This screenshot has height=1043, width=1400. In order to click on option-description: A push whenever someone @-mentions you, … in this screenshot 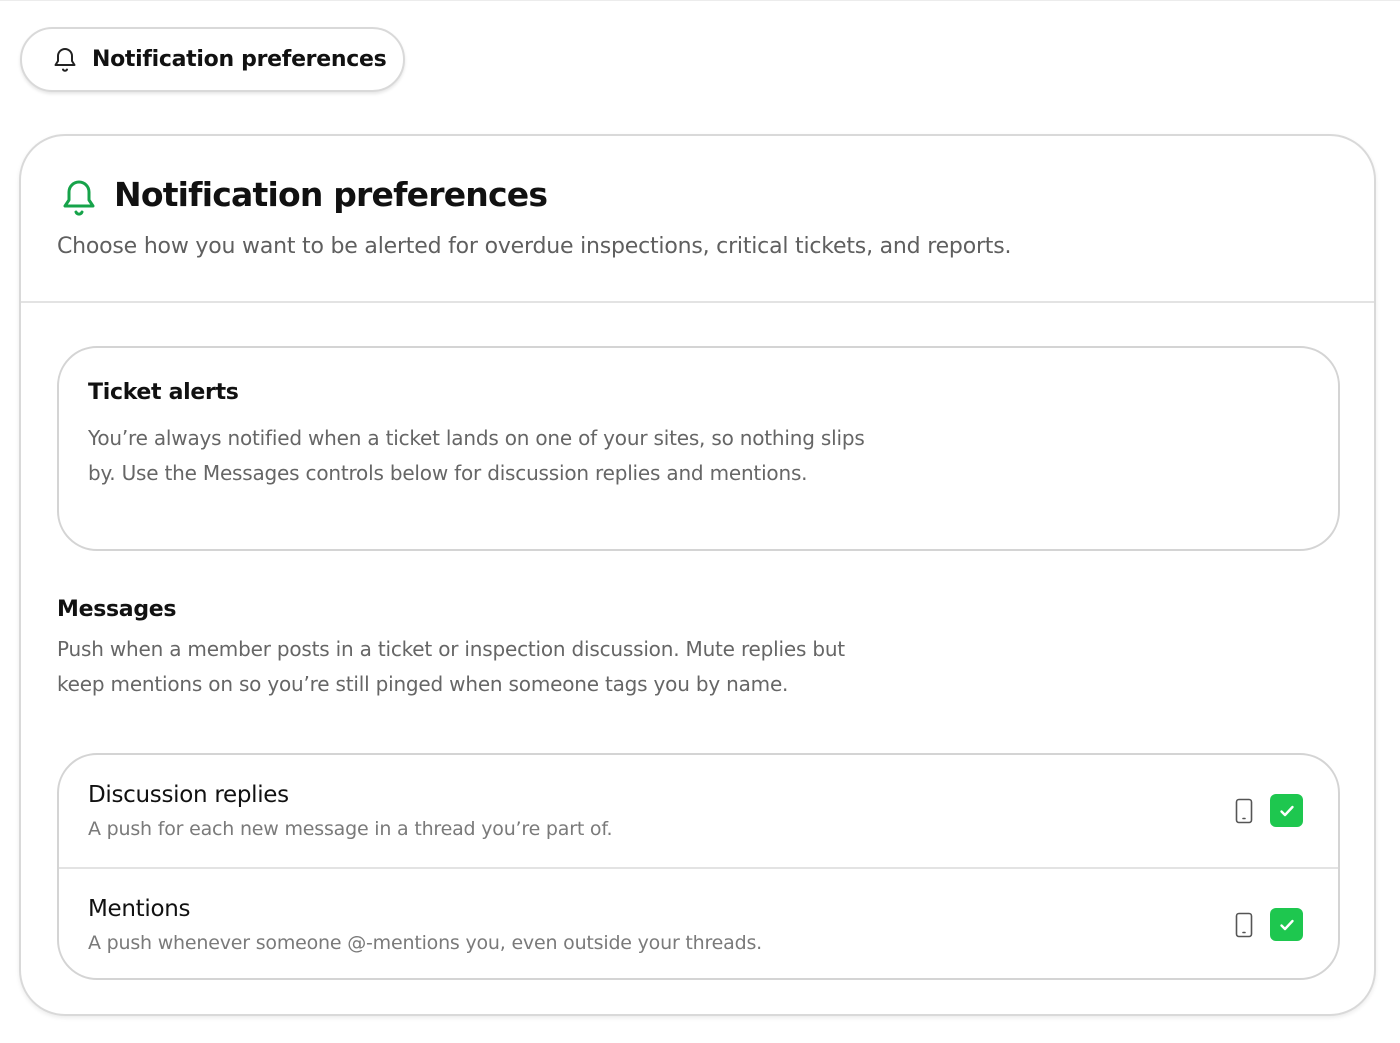, I will do `click(425, 943)`.